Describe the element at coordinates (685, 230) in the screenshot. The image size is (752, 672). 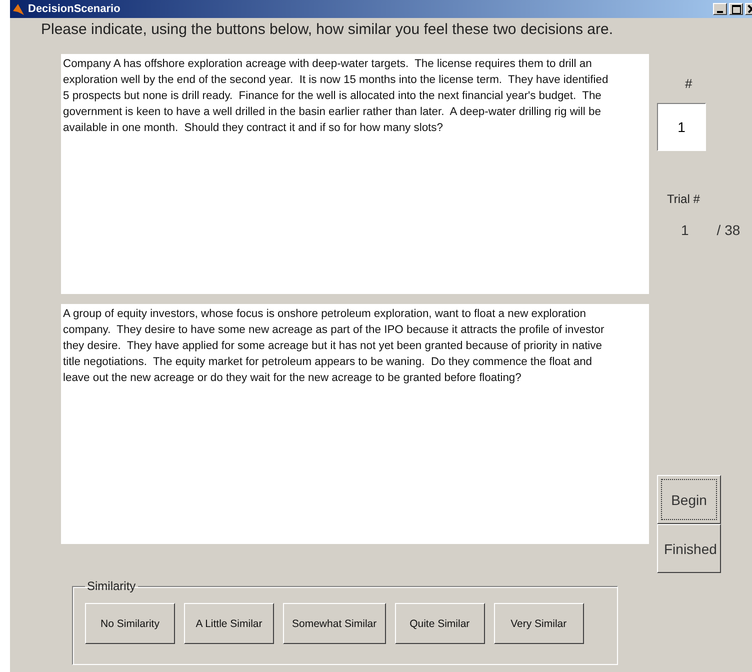
I see `trial-current: 1` at that location.